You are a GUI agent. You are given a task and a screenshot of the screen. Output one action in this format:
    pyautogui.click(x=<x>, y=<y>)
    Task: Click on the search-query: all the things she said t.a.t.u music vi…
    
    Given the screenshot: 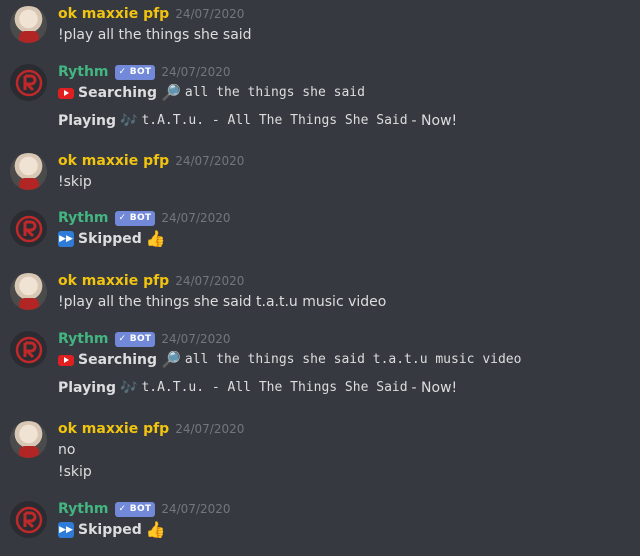 What is the action you would take?
    pyautogui.click(x=353, y=359)
    